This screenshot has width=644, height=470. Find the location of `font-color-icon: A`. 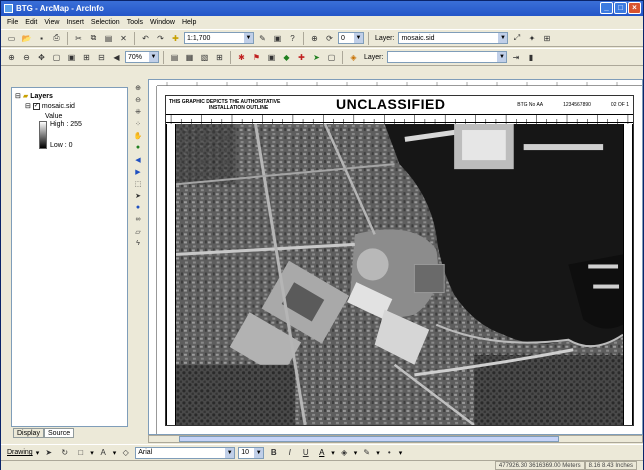

font-color-icon: A is located at coordinates (321, 452).